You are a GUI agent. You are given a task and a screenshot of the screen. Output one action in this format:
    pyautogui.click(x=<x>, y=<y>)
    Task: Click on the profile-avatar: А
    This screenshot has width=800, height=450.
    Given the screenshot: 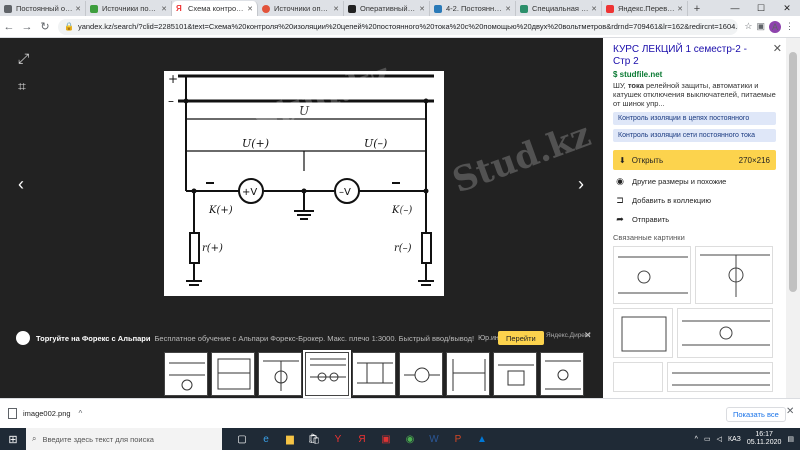 What is the action you would take?
    pyautogui.click(x=775, y=26)
    